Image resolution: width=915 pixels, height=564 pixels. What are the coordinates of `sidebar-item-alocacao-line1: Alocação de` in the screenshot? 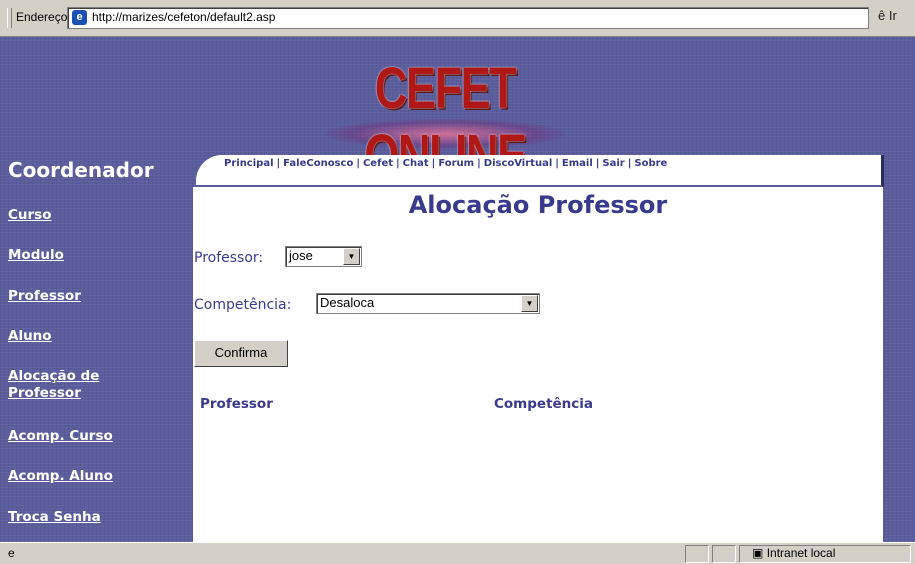 It's located at (53, 376).